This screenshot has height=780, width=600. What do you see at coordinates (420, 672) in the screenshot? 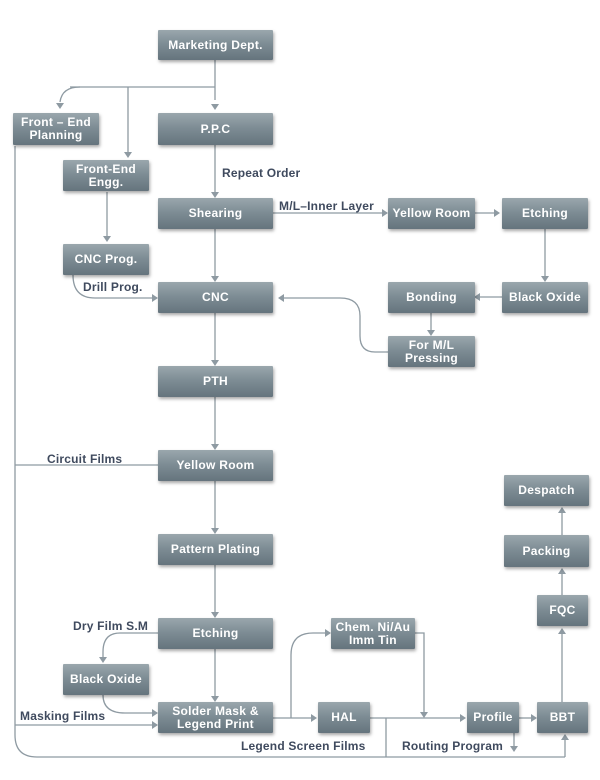
I see `connector-chem-profile` at bounding box center [420, 672].